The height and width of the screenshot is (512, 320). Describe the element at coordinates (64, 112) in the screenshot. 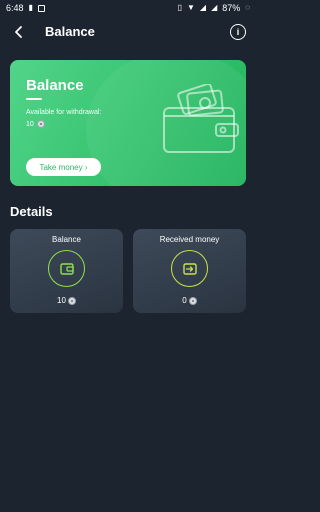

I see `withdraw-label: Available for withdrawal:` at that location.